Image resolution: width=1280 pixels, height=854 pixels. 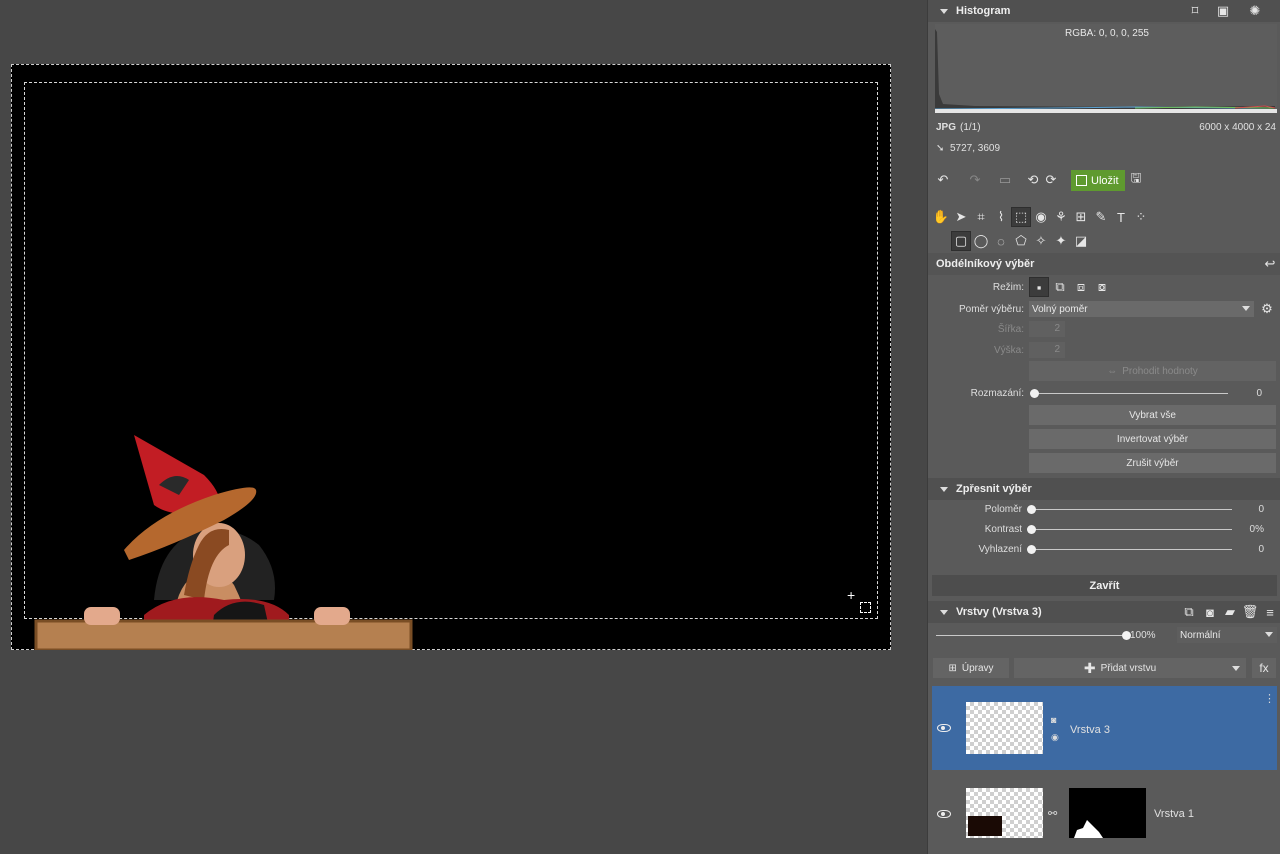 I want to click on save-button: Uložit, so click(x=1098, y=180).